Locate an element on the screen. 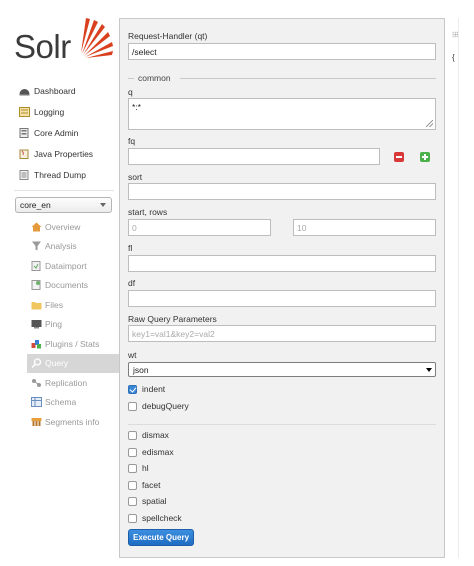 This screenshot has height=566, width=474. core-menu-plugins-stats: Plugins / Stats is located at coordinates (73, 344).